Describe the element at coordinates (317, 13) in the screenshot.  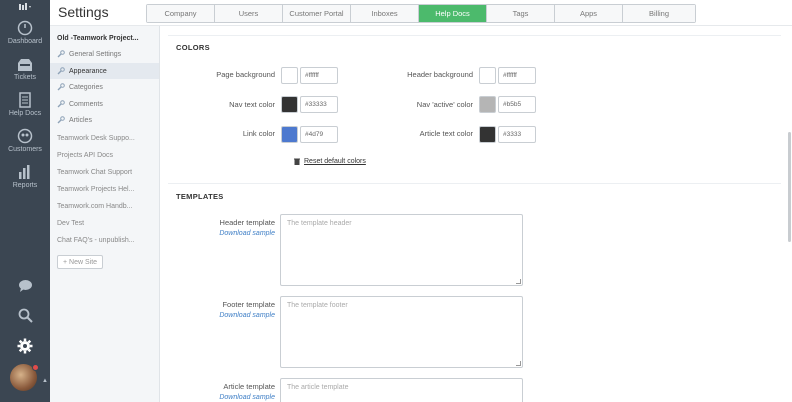
I see `tab-customer-portal: Customer Portal` at that location.